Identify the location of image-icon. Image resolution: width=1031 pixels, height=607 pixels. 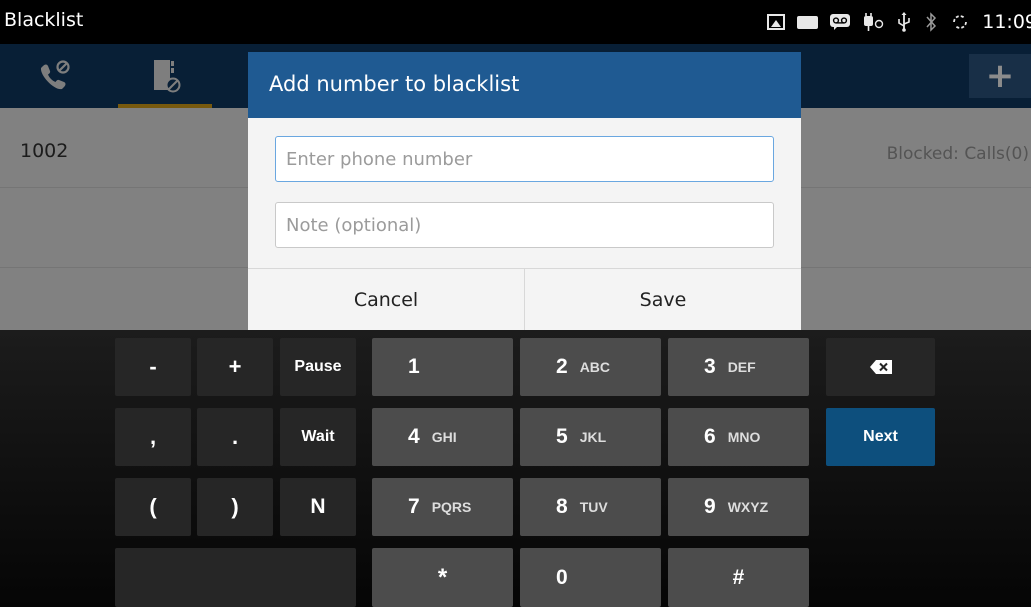
(776, 22).